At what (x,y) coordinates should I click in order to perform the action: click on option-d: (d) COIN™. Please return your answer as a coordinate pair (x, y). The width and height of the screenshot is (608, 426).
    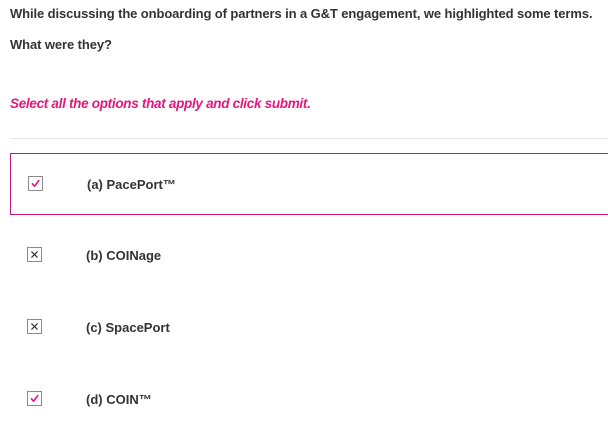
    Looking at the image, I should click on (309, 397).